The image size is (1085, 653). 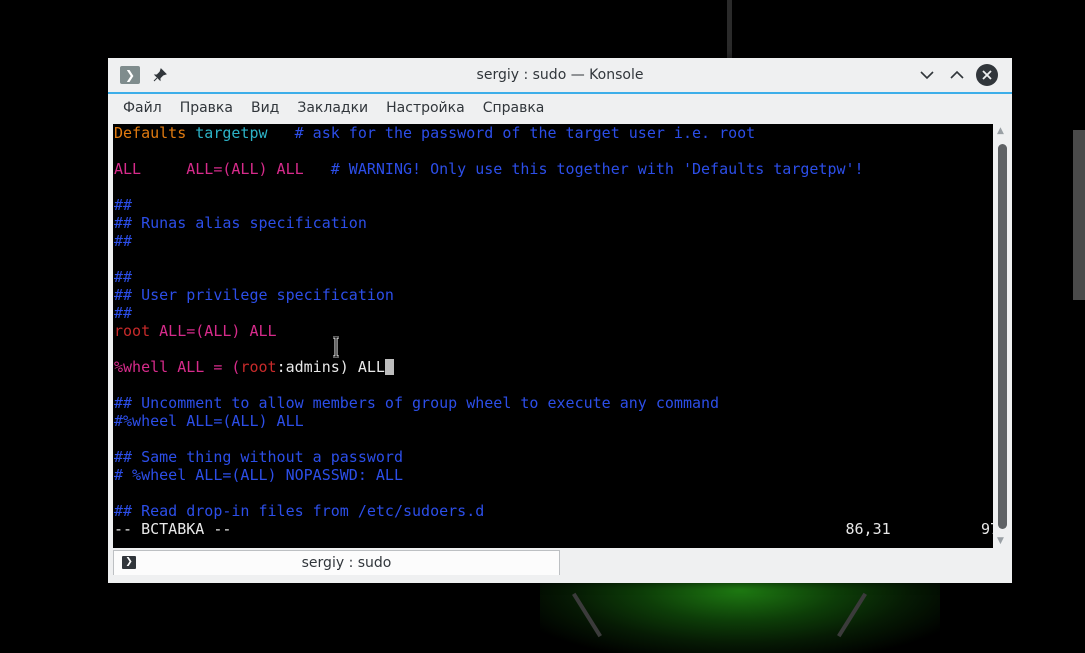 What do you see at coordinates (346, 563) in the screenshot?
I see `tab-label: sergiy : sudo` at bounding box center [346, 563].